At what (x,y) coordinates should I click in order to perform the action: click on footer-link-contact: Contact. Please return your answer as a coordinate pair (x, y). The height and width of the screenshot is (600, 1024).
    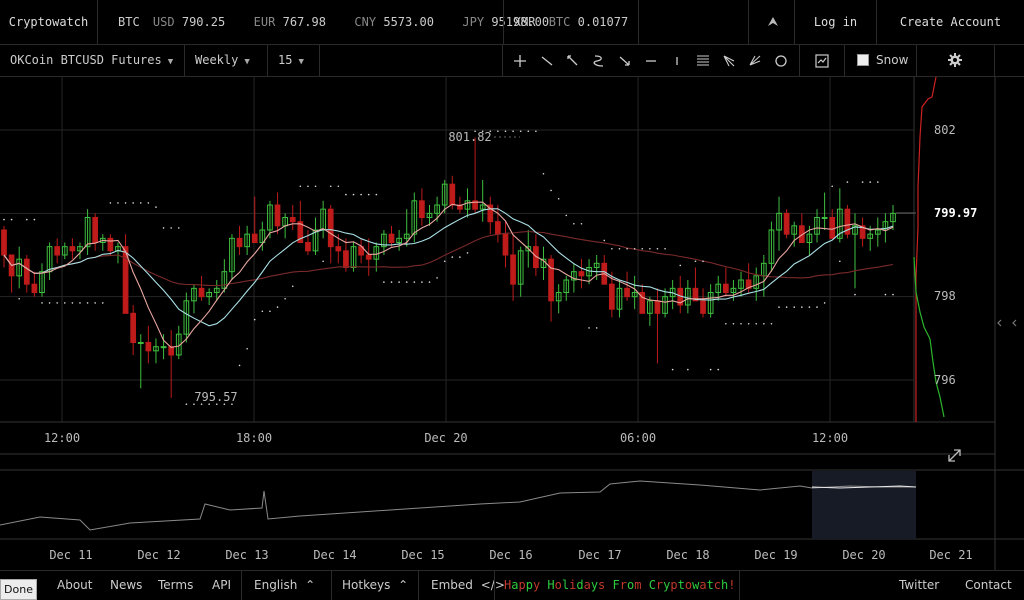
    Looking at the image, I should click on (988, 585).